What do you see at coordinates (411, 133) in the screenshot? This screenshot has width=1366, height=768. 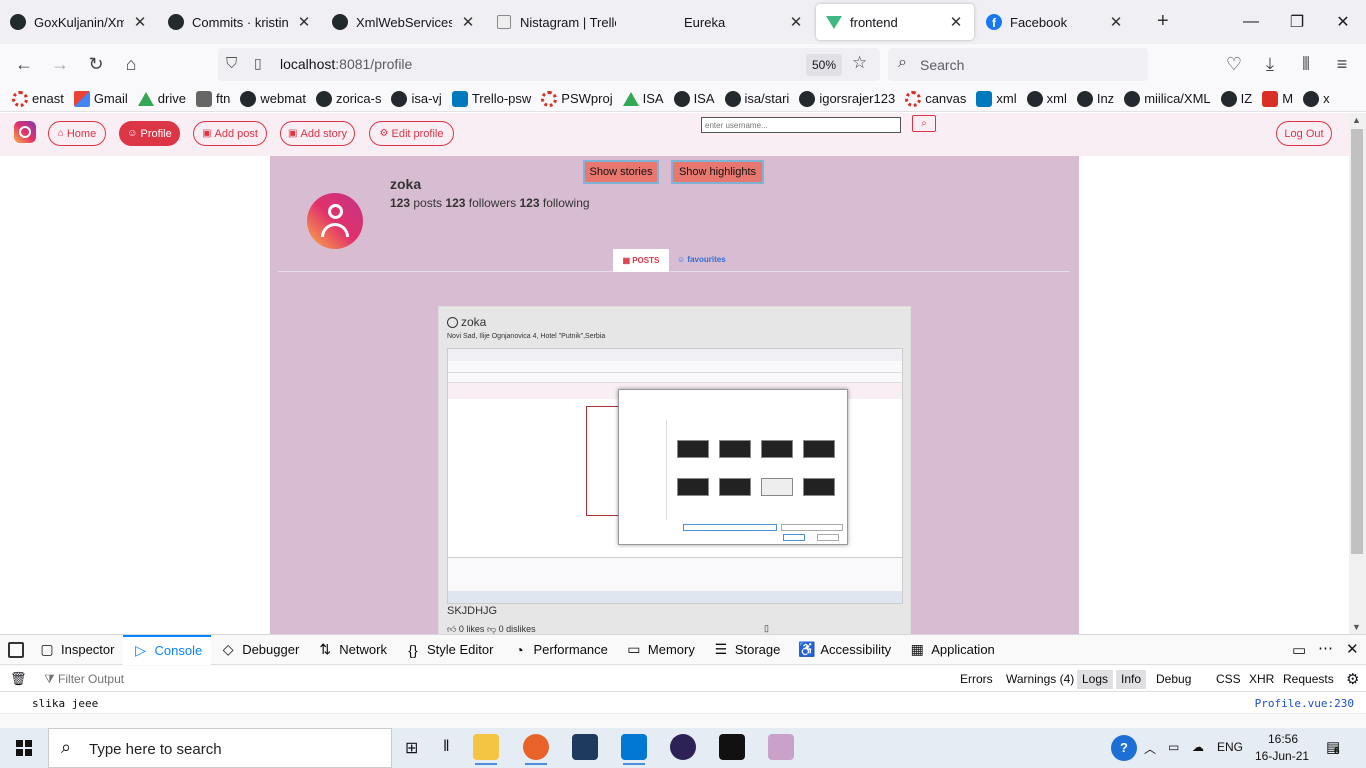 I see `edit-profile-button: ⚙ Edit profile` at bounding box center [411, 133].